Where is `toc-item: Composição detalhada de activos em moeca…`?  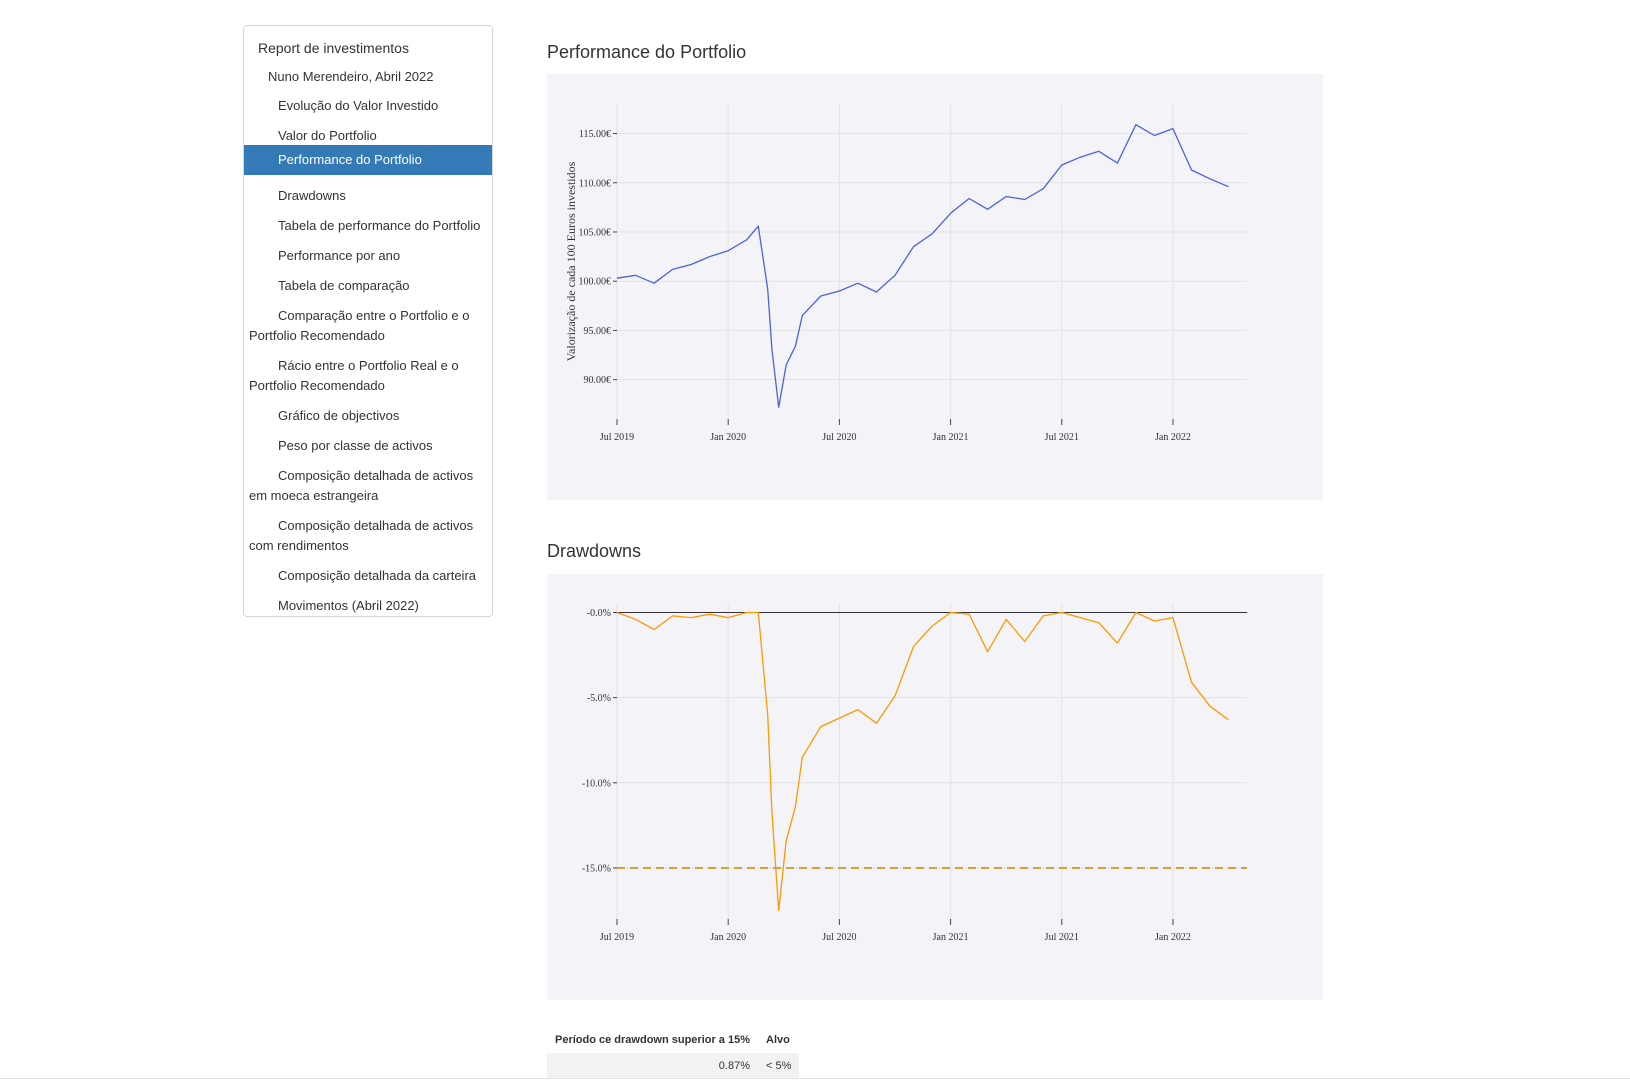
toc-item: Composição detalhada de activos em moeca… is located at coordinates (368, 486).